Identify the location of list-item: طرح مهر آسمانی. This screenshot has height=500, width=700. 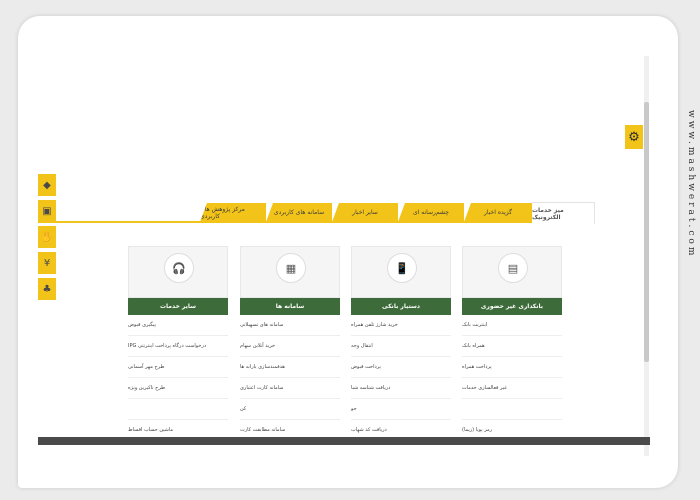
(178, 367).